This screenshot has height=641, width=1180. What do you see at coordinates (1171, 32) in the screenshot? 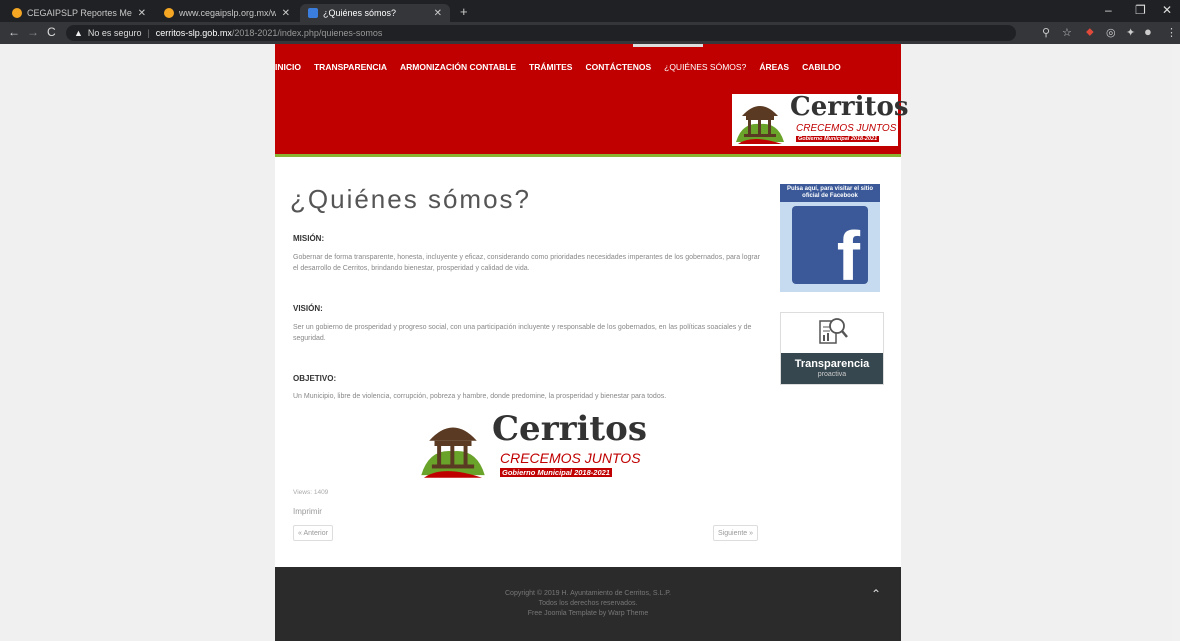
I see `menu-icon: ⋮` at bounding box center [1171, 32].